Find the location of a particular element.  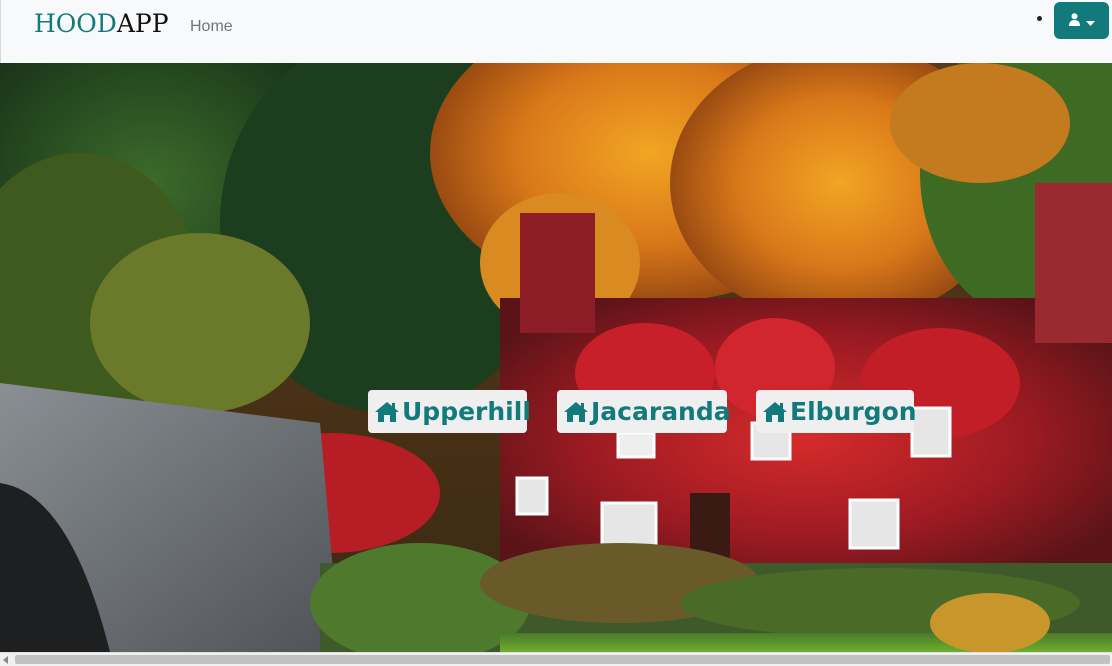

neighbourhood-button-upperhill: Upperhill is located at coordinates (449, 411).